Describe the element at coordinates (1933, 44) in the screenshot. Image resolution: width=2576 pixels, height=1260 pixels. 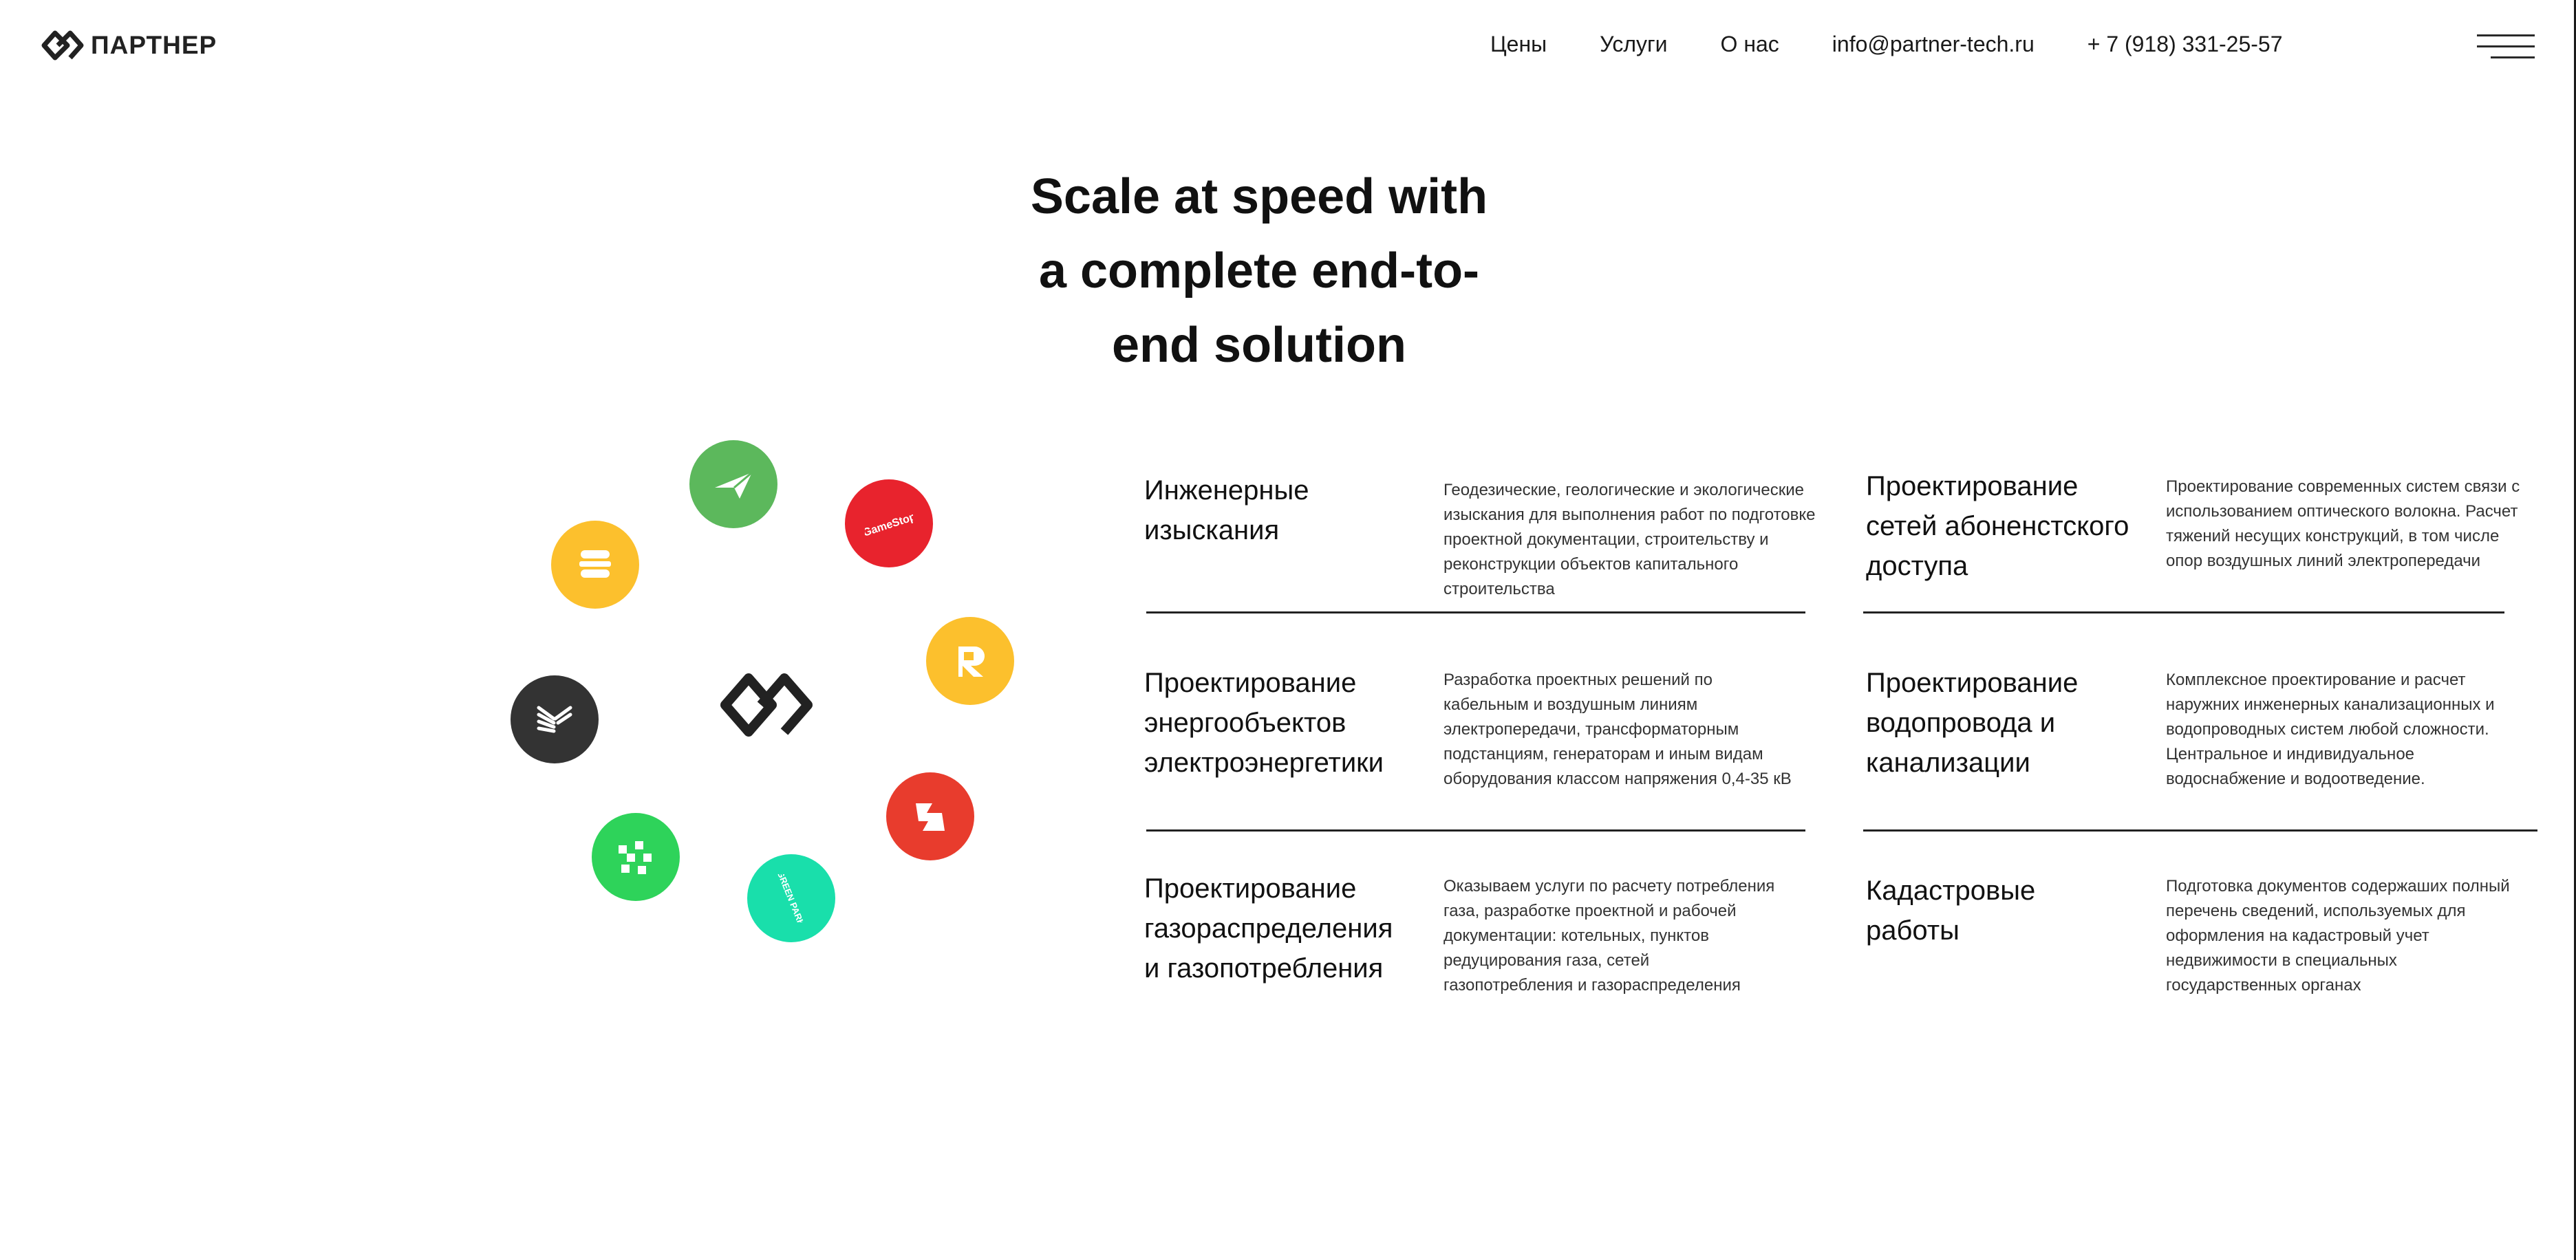
I see `nav-email: info@partner-tech.ru` at that location.